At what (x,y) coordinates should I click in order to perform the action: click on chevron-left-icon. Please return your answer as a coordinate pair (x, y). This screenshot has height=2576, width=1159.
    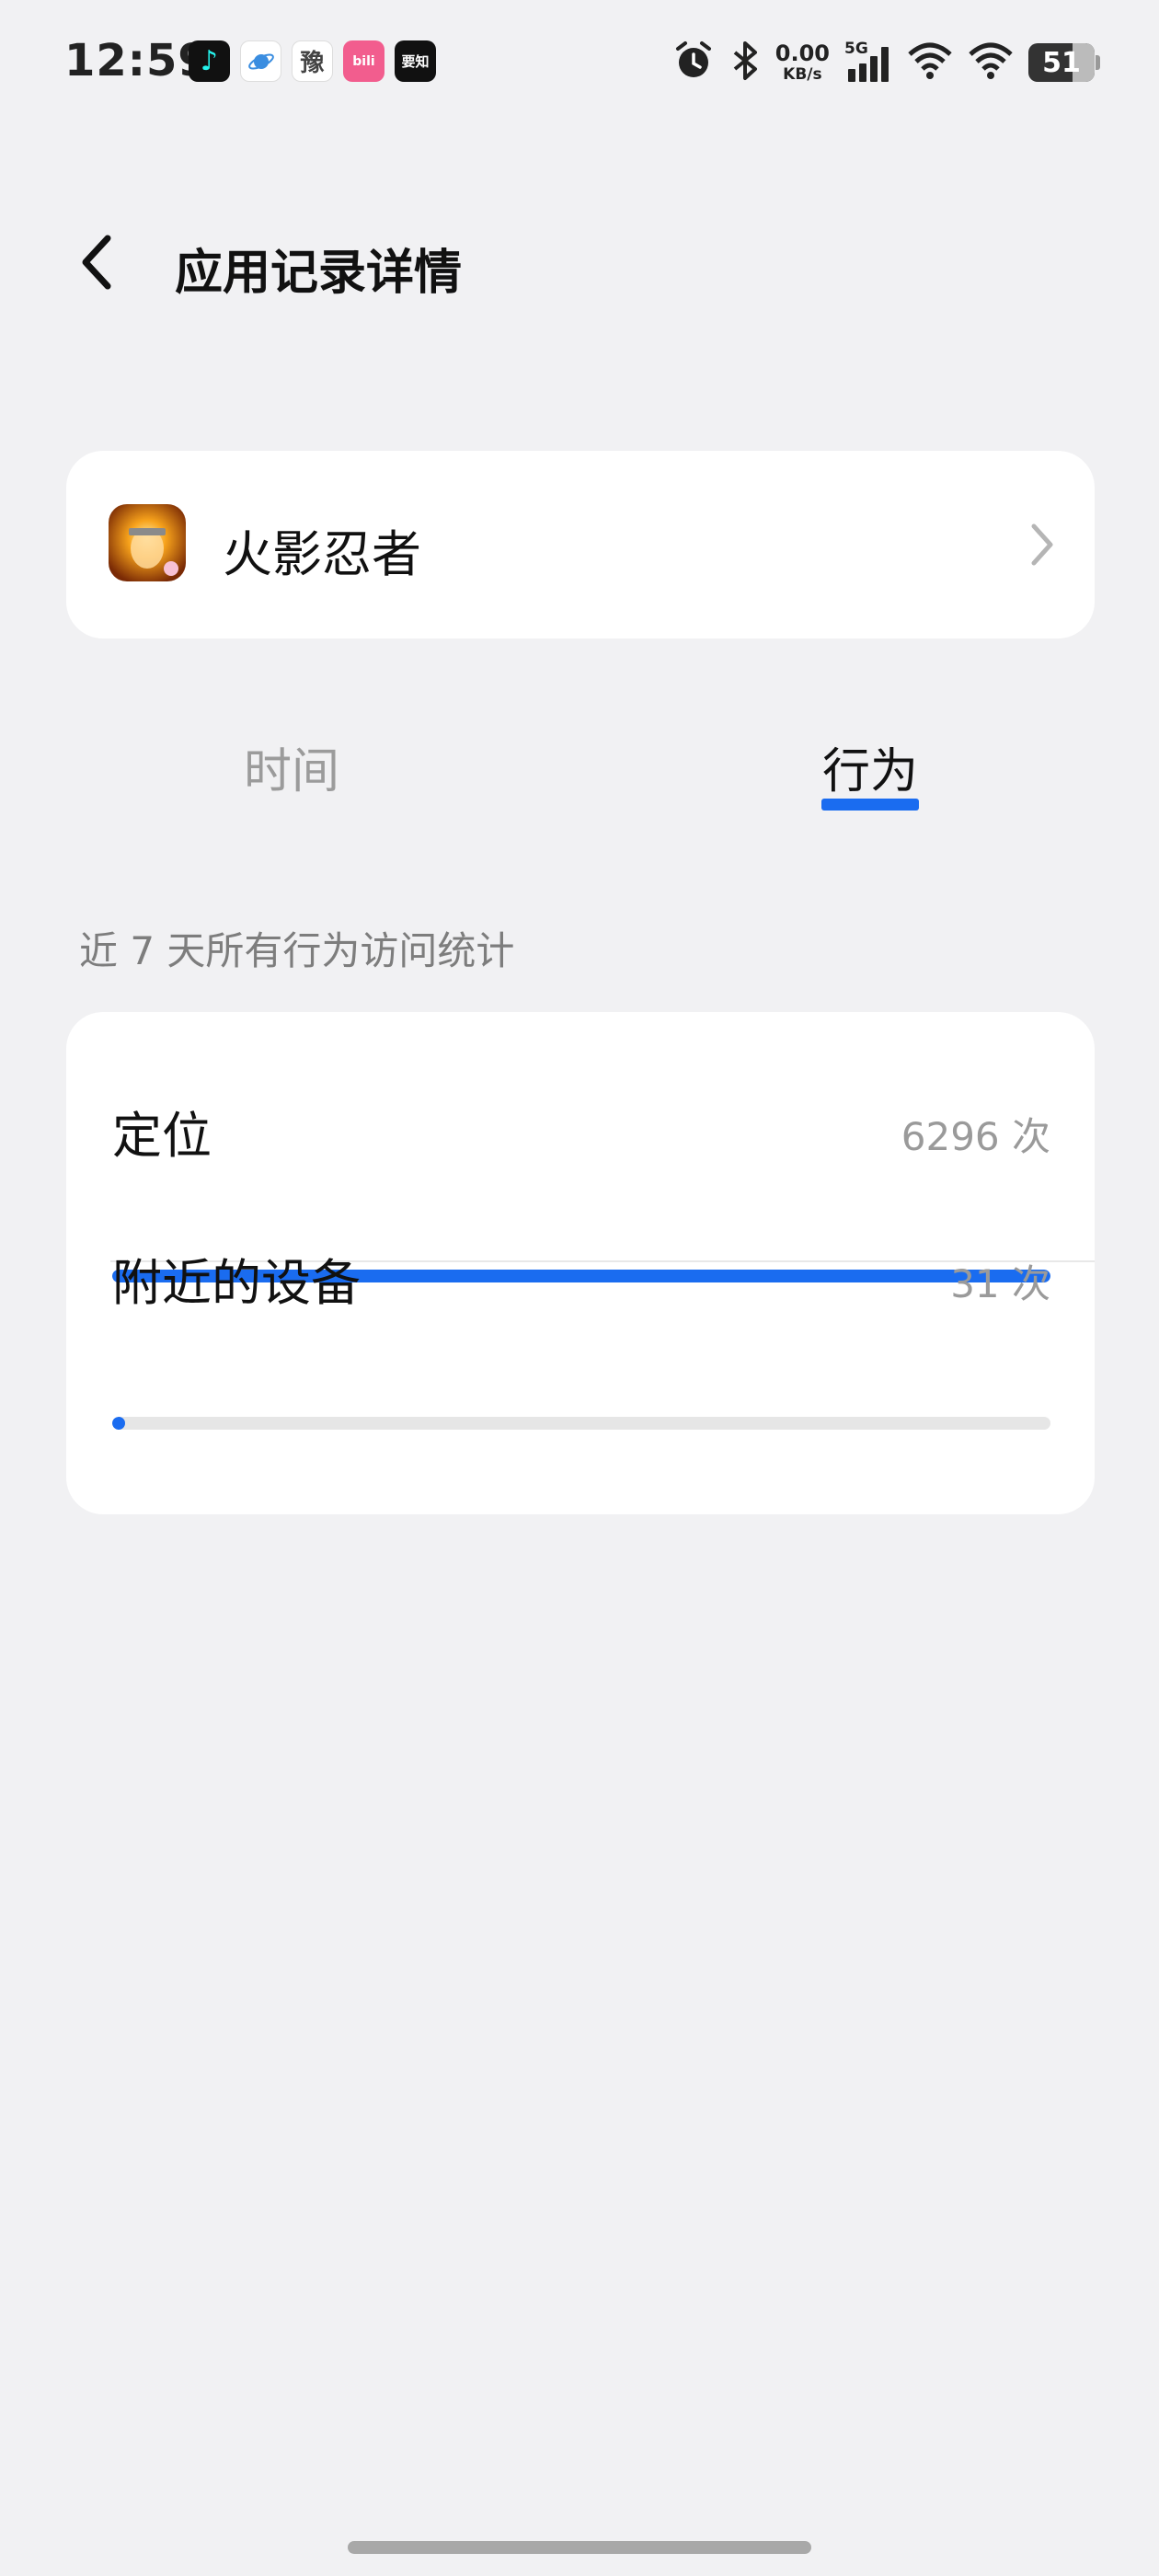
    Looking at the image, I should click on (96, 262).